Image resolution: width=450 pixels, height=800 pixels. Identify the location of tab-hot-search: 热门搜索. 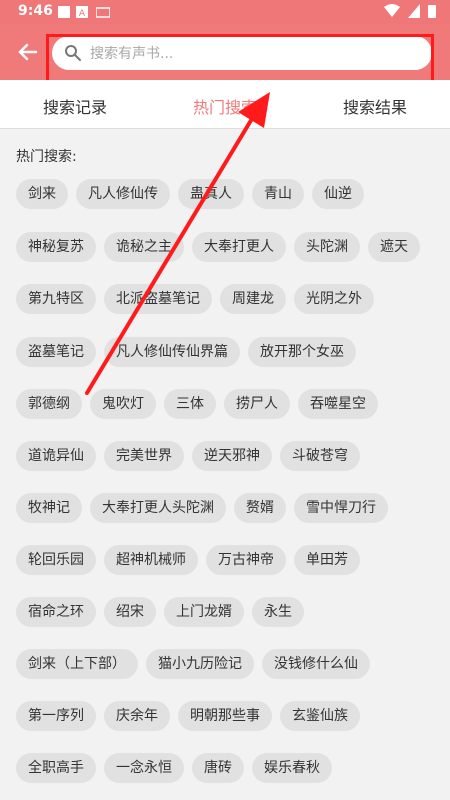
(225, 106).